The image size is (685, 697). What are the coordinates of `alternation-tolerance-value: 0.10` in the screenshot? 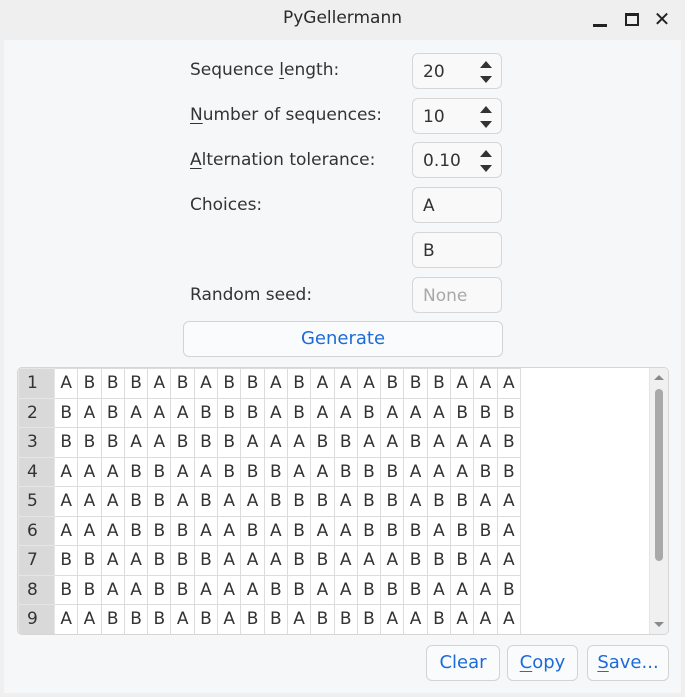 It's located at (442, 161).